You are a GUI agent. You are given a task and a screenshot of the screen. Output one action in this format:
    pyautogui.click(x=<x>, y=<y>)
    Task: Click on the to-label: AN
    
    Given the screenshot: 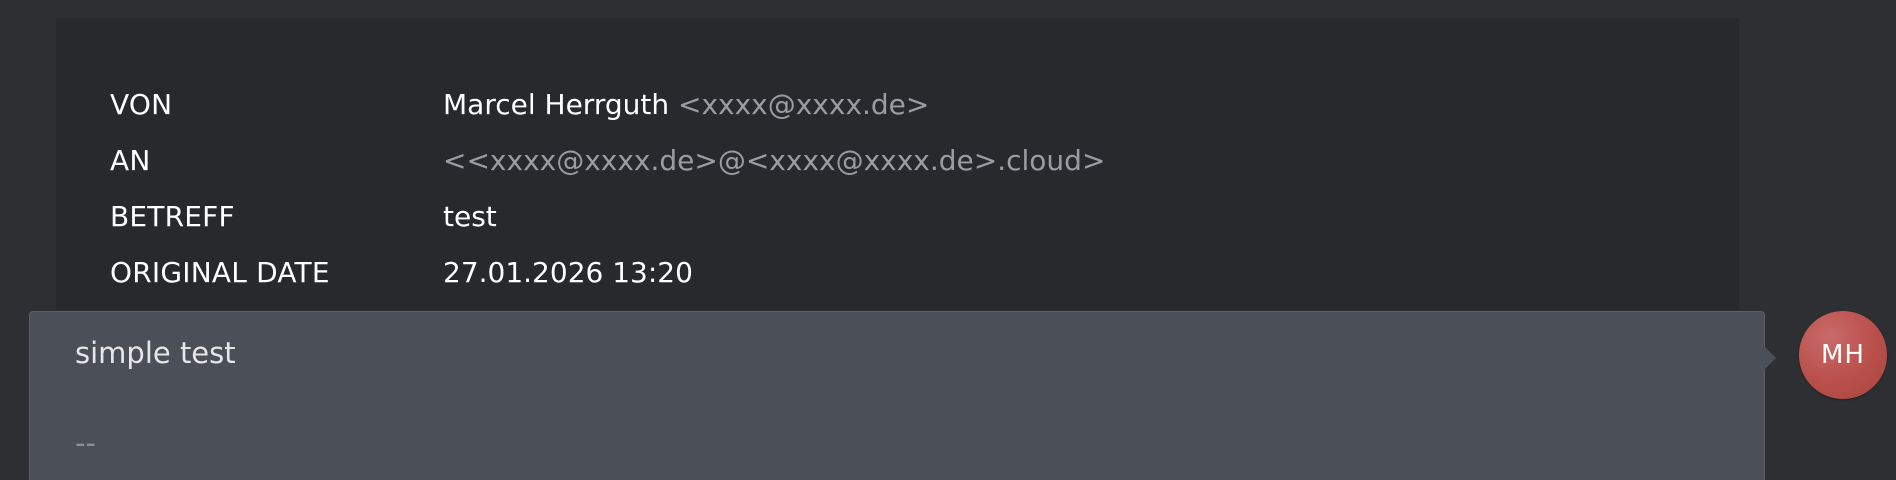 What is the action you would take?
    pyautogui.click(x=130, y=160)
    